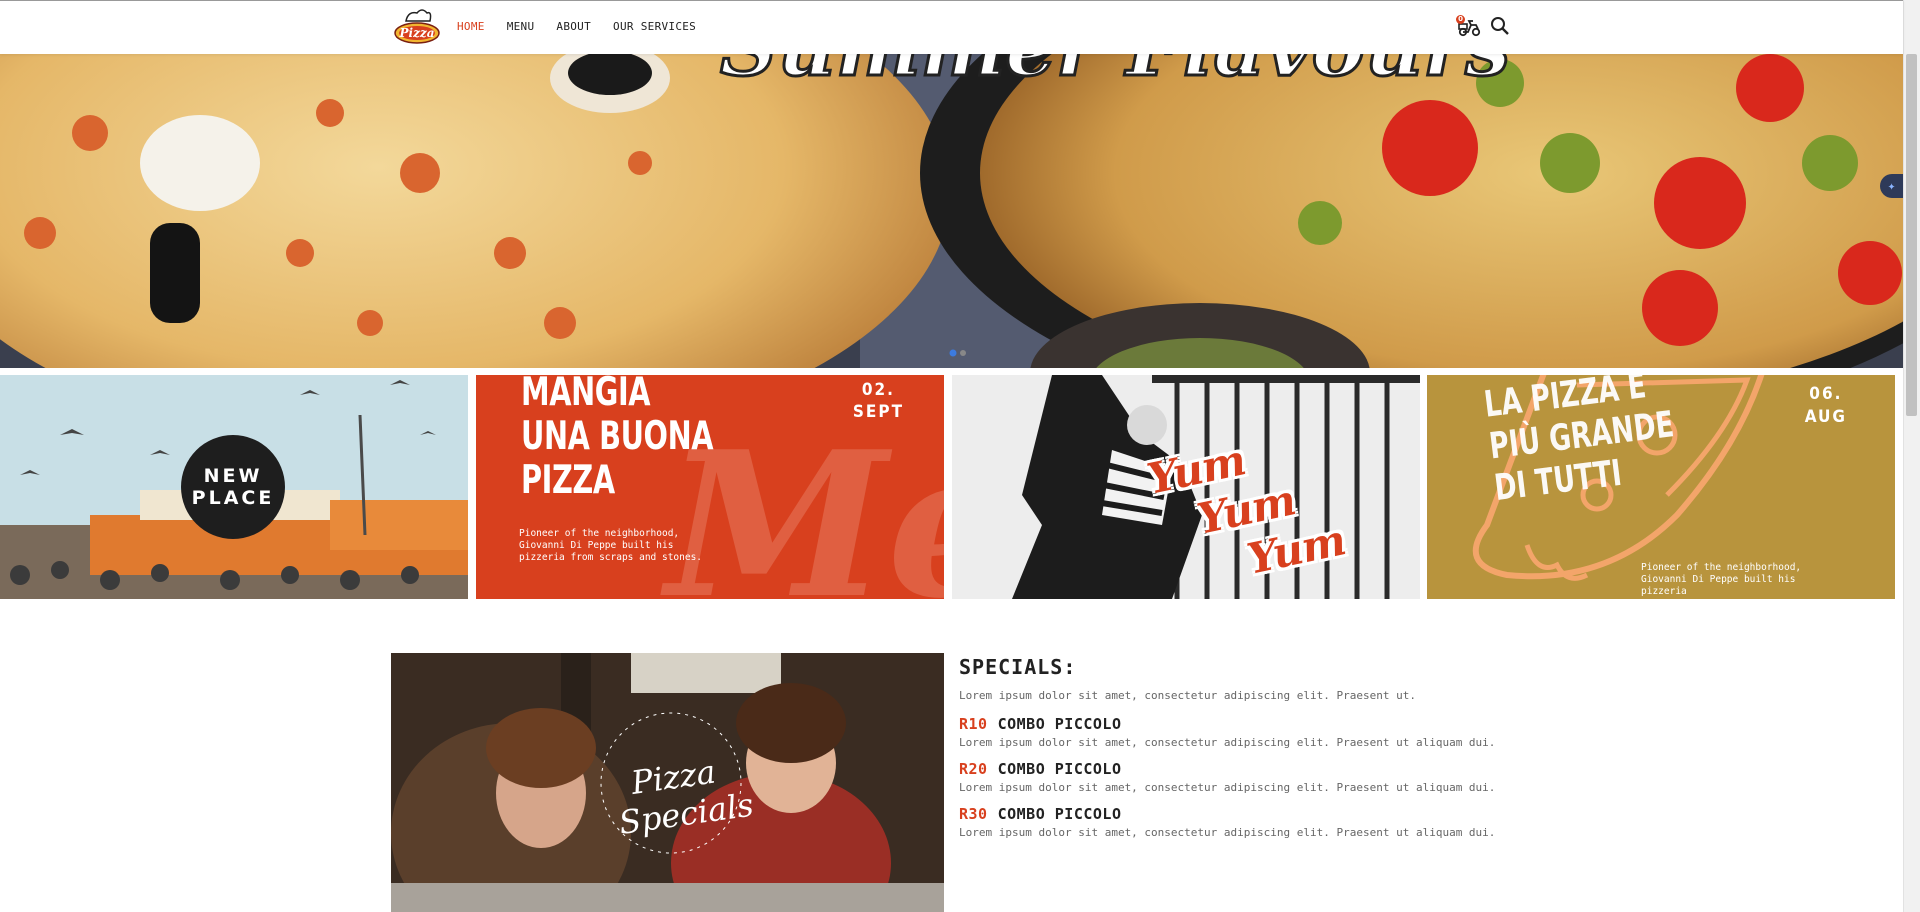 Image resolution: width=1920 pixels, height=912 pixels. What do you see at coordinates (568, 480) in the screenshot?
I see `mangia-title-line3: PIZZA` at bounding box center [568, 480].